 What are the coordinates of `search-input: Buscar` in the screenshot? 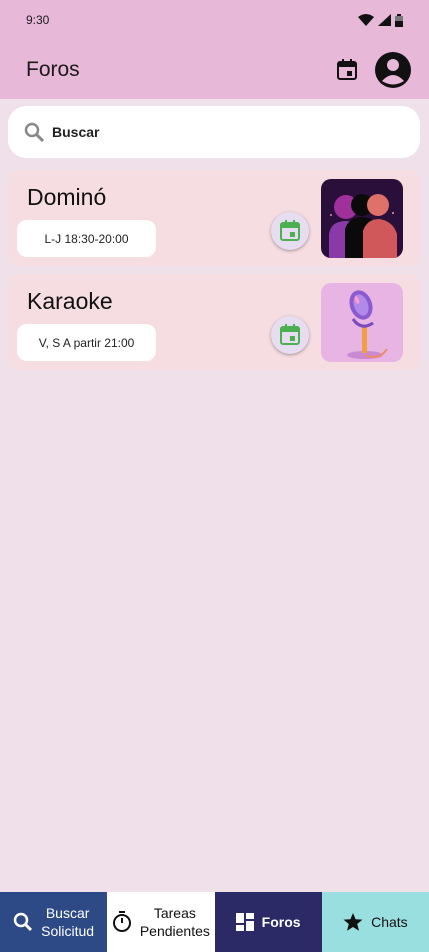 It's located at (75, 132).